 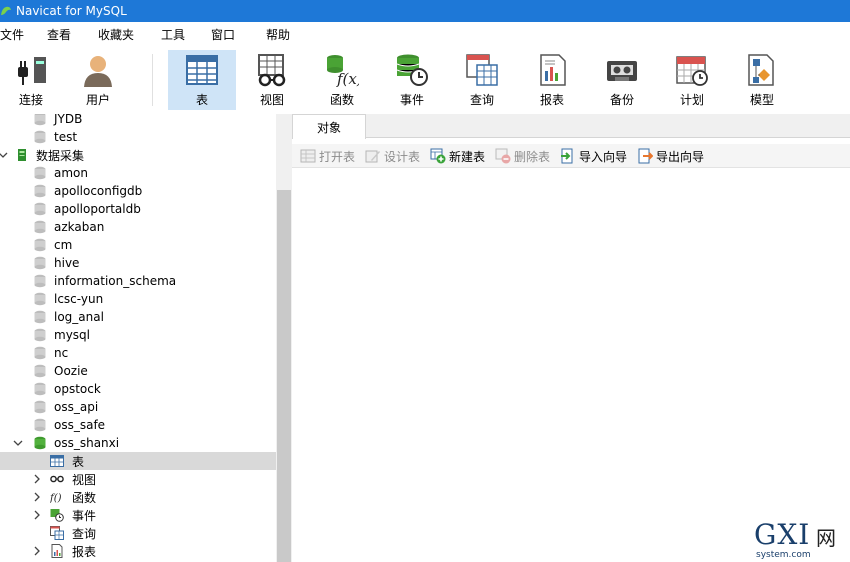 What do you see at coordinates (412, 80) in the screenshot?
I see `toolbar-event-button: 事件` at bounding box center [412, 80].